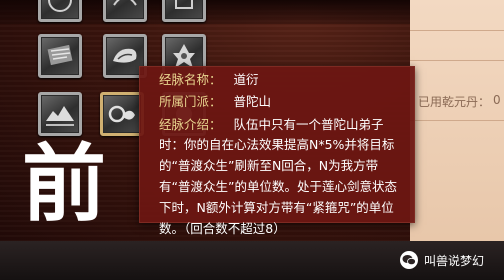 Image resolution: width=504 pixels, height=280 pixels. I want to click on name-label: 经脉名称：, so click(190, 79).